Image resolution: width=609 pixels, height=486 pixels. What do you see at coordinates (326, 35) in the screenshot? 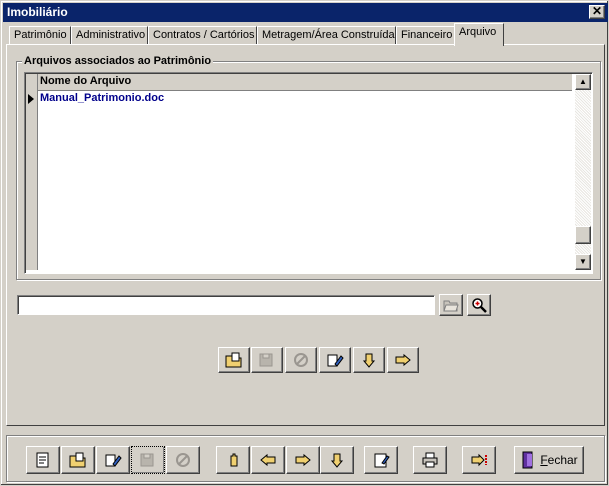
I see `tab-metragem-area: Metragem/Área Construída` at bounding box center [326, 35].